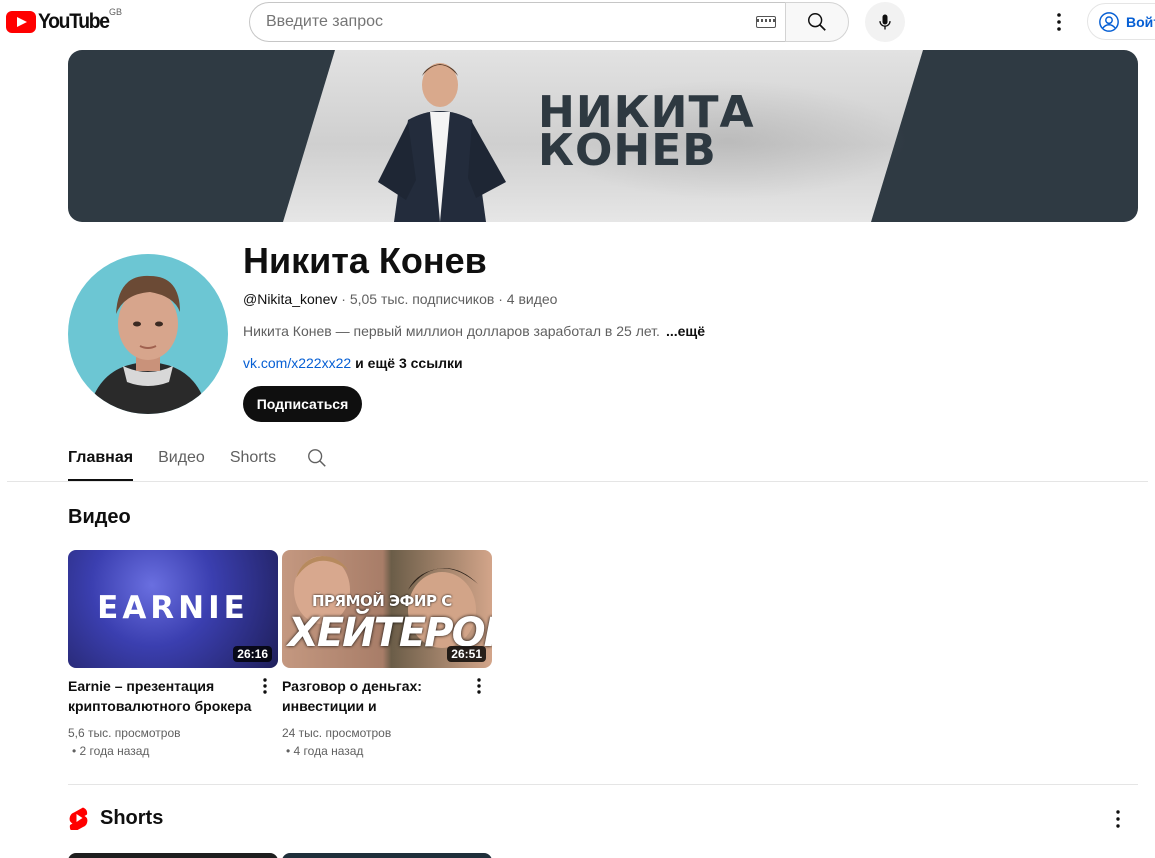  Describe the element at coordinates (766, 22) in the screenshot. I see `keyboard-icon` at that location.